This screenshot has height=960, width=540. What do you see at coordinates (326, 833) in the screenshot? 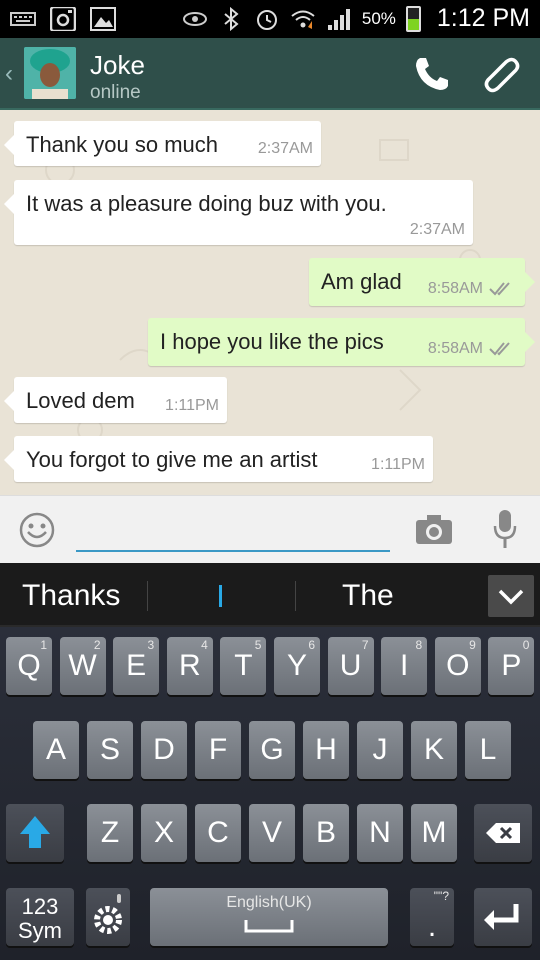
I see `key-b: B` at bounding box center [326, 833].